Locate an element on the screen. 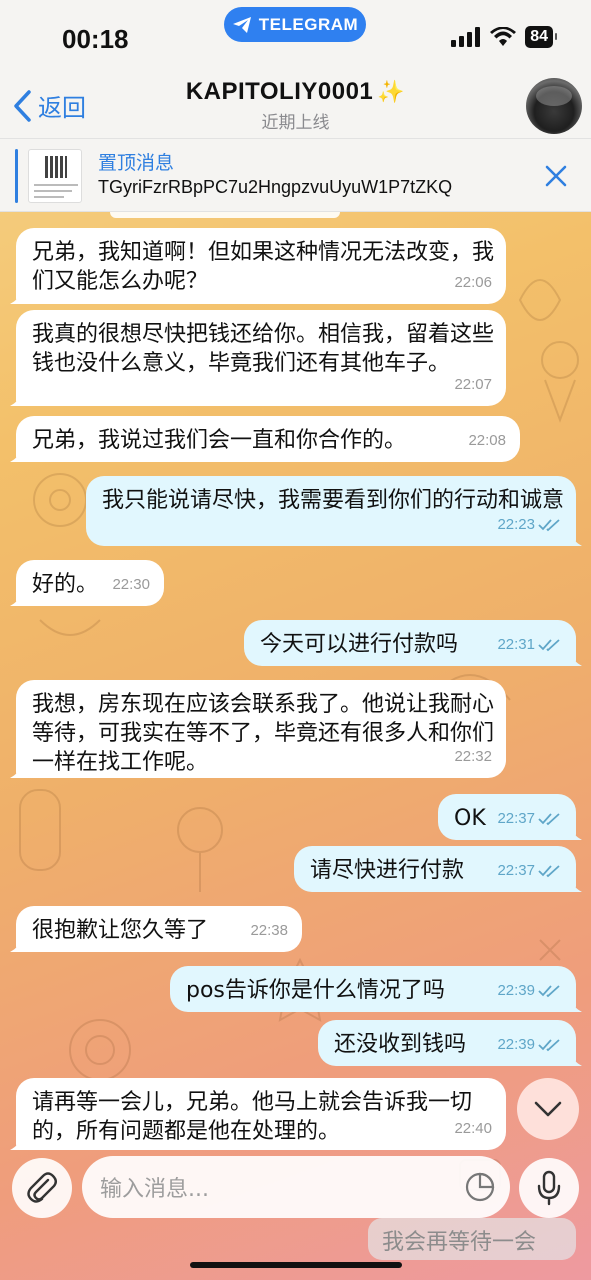 The height and width of the screenshot is (1280, 591). message-outgoing: 今天可以进行付款吗 22:31 is located at coordinates (410, 643).